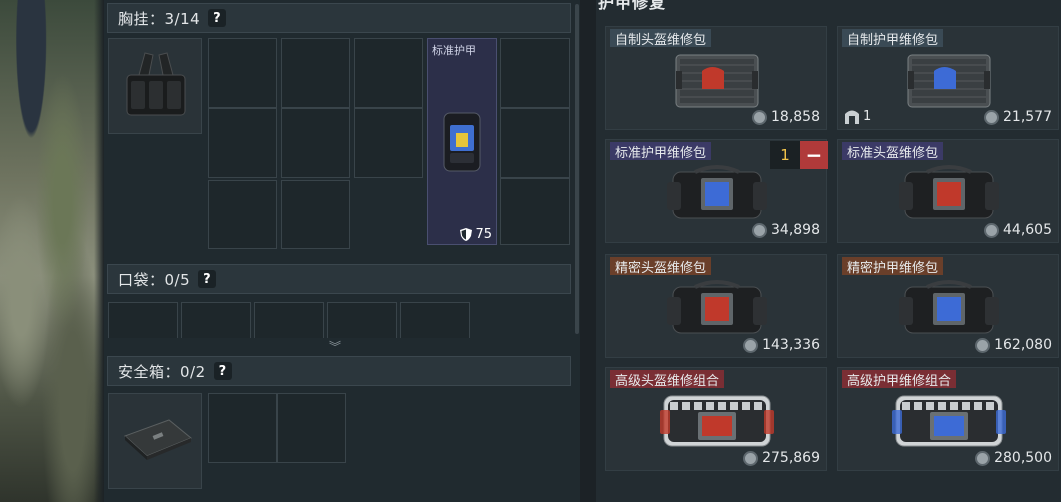 The width and height of the screenshot is (1061, 502). What do you see at coordinates (1023, 345) in the screenshot?
I see `kit-price-value: 162,080` at bounding box center [1023, 345].